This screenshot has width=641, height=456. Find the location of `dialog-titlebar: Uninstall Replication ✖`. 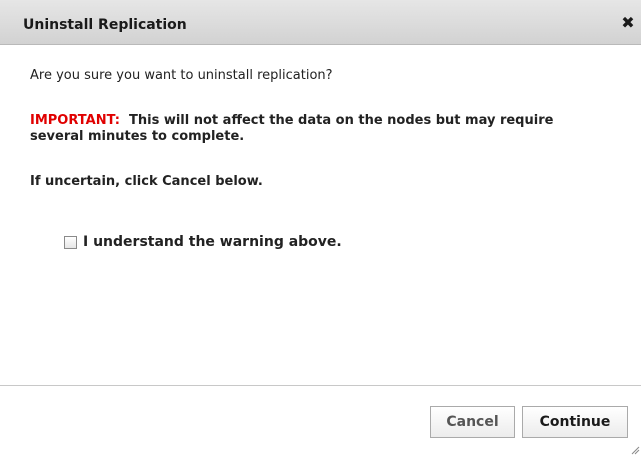

dialog-titlebar: Uninstall Replication ✖ is located at coordinates (320, 22).